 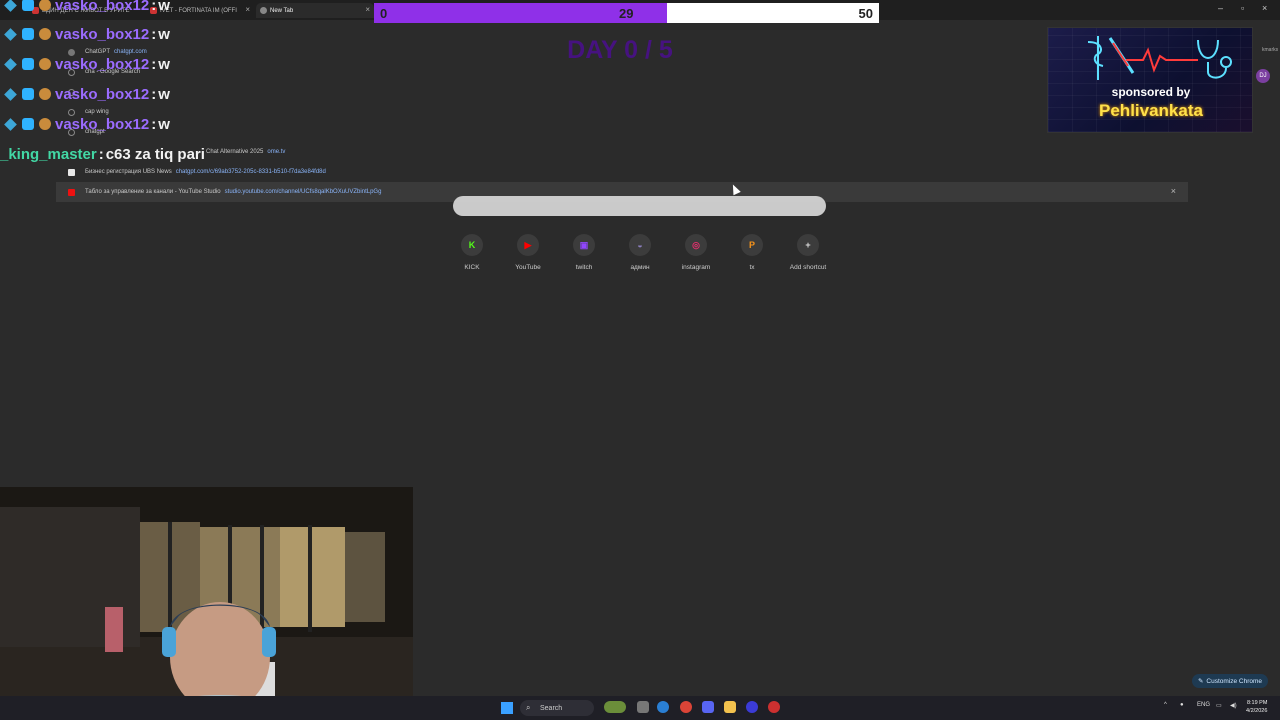 I want to click on discord-icon, so click(x=708, y=707).